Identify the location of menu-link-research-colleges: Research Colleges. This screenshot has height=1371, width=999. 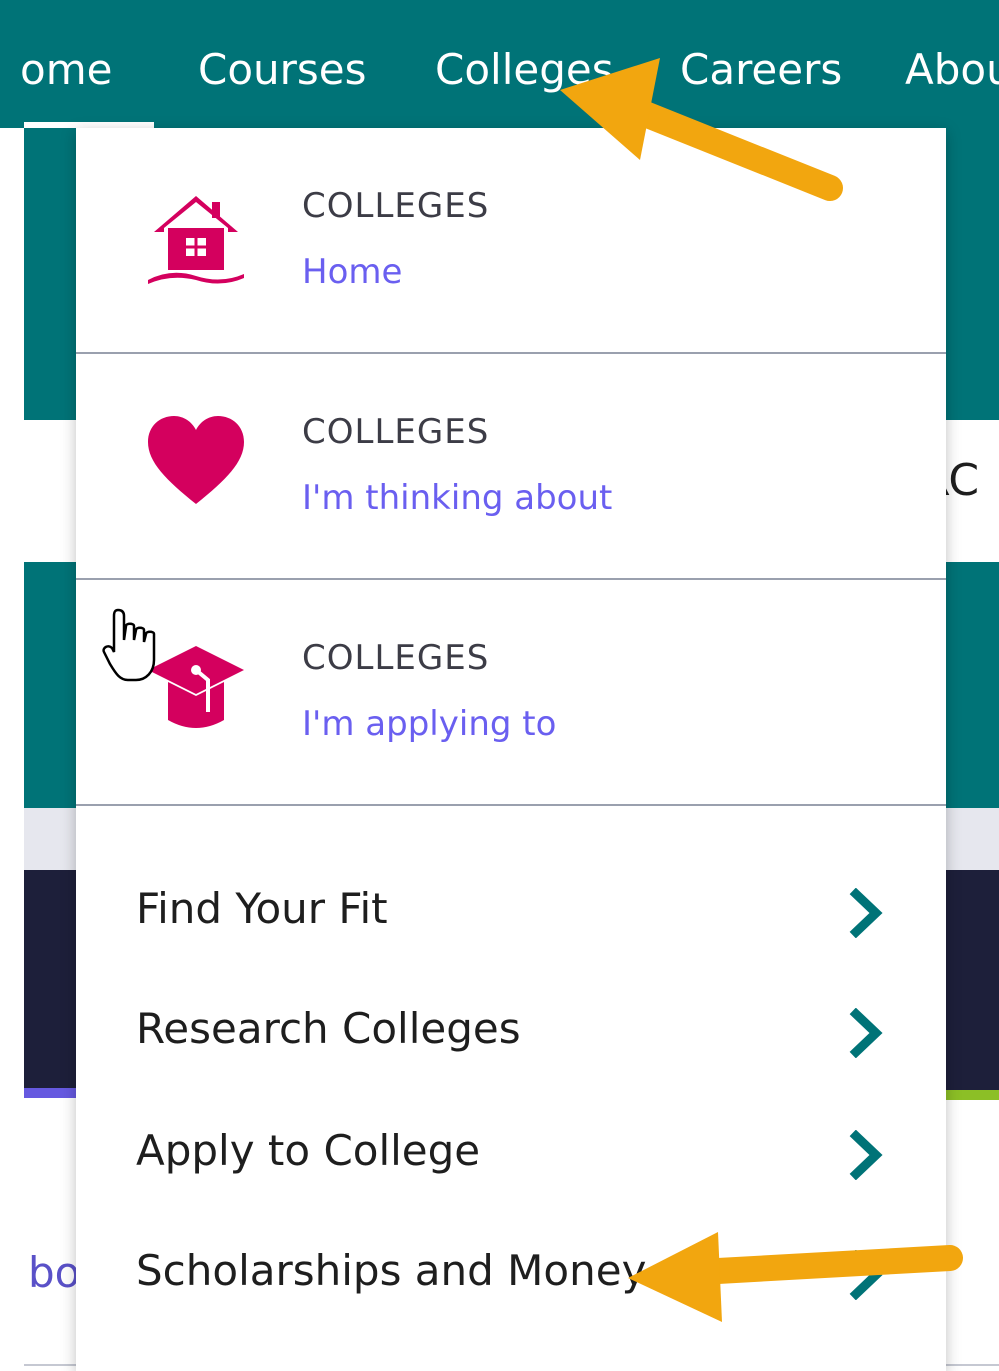
(516, 1034).